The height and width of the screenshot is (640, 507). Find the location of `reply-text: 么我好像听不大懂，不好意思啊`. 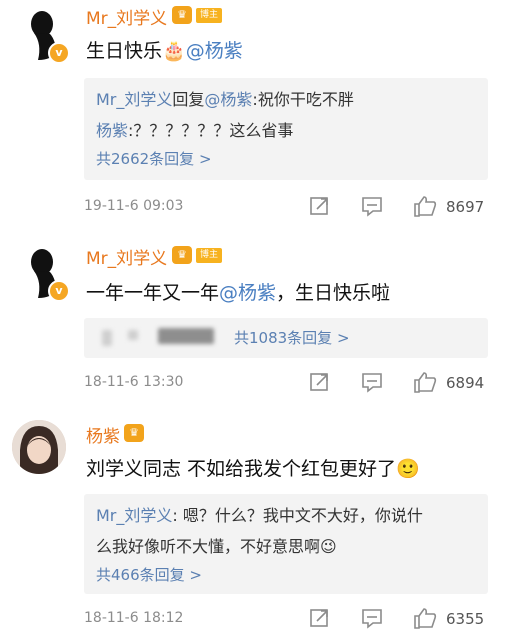

reply-text: 么我好像听不大懂，不好意思啊 is located at coordinates (208, 546).